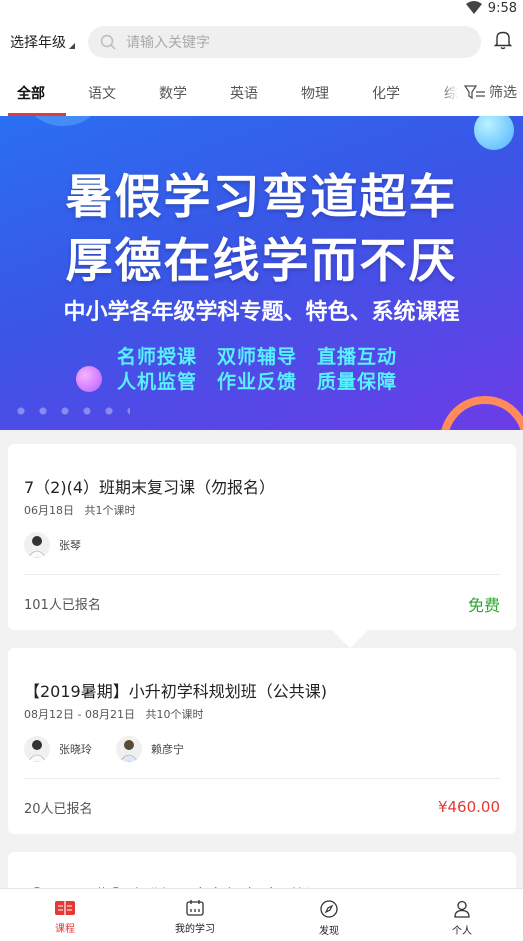 The height and width of the screenshot is (941, 523). Describe the element at coordinates (80, 510) in the screenshot. I see `course-meta: 06月18日 共1个课时` at that location.